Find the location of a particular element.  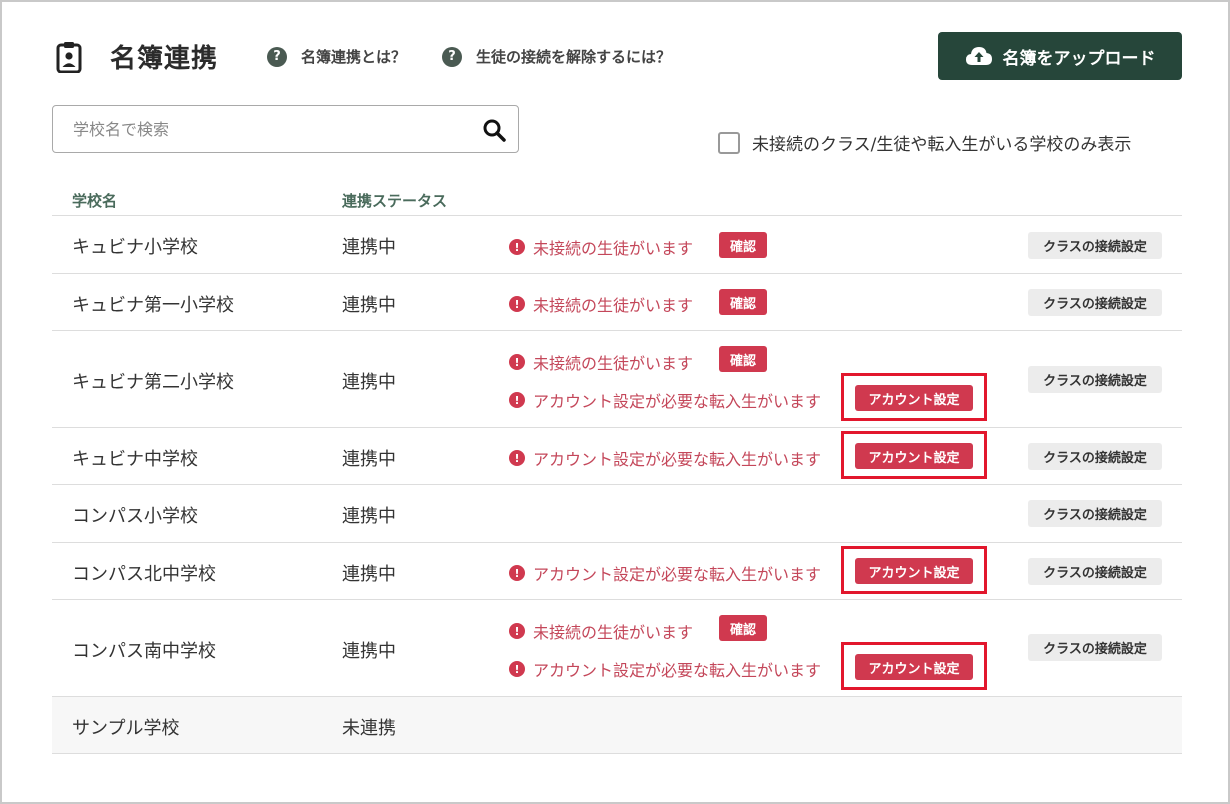

help-link-disconnect: ? 生徒の接続を解除するには？ is located at coordinates (556, 56).